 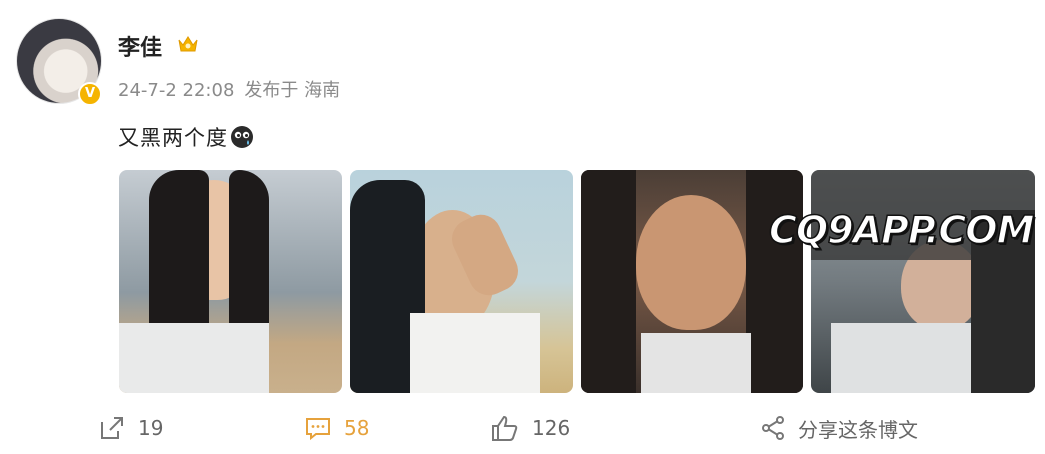 What do you see at coordinates (151, 428) in the screenshot?
I see `repost-count: 19` at bounding box center [151, 428].